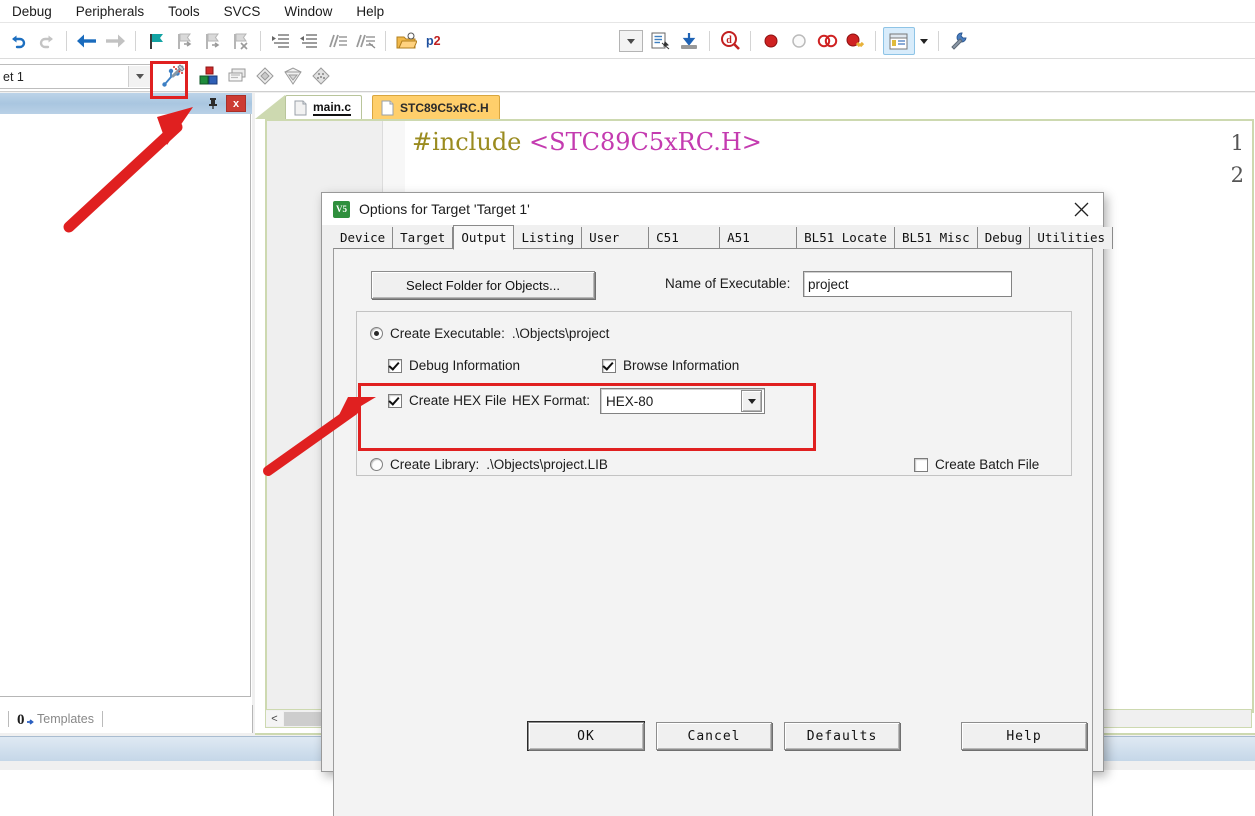  I want to click on target-selector-dropdown, so click(630, 41).